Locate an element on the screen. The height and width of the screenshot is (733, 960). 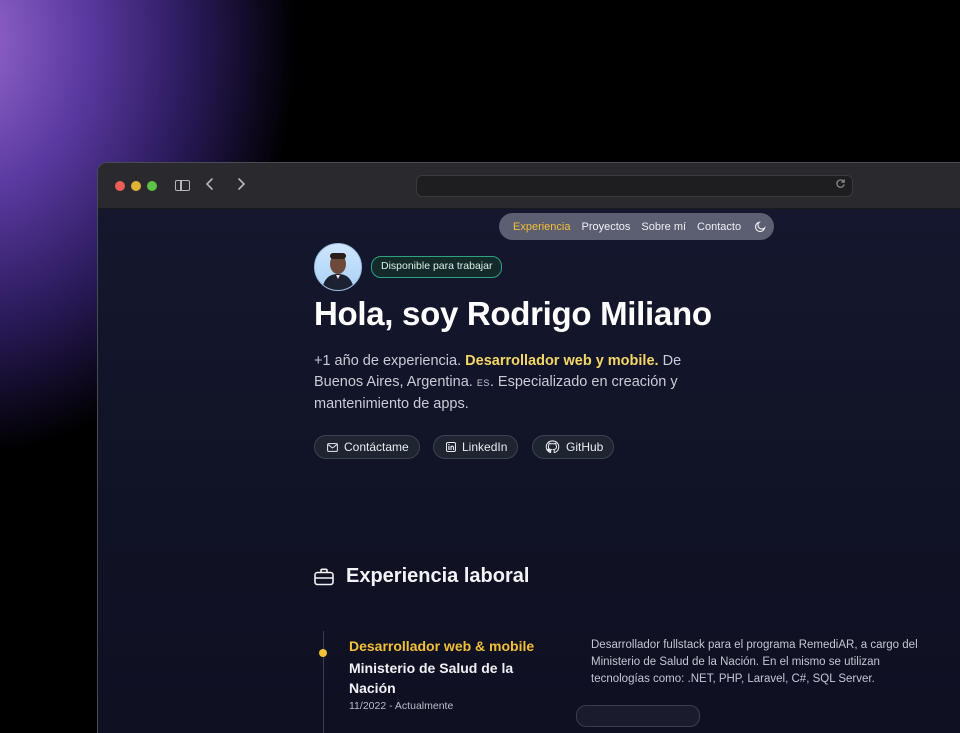
timeline-line is located at coordinates (323, 682).